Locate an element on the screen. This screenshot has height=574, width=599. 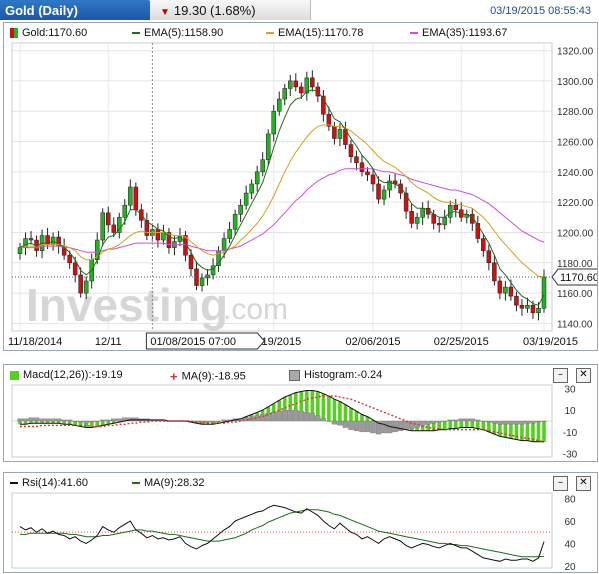
y-tick-label: -30 is located at coordinates (570, 455).